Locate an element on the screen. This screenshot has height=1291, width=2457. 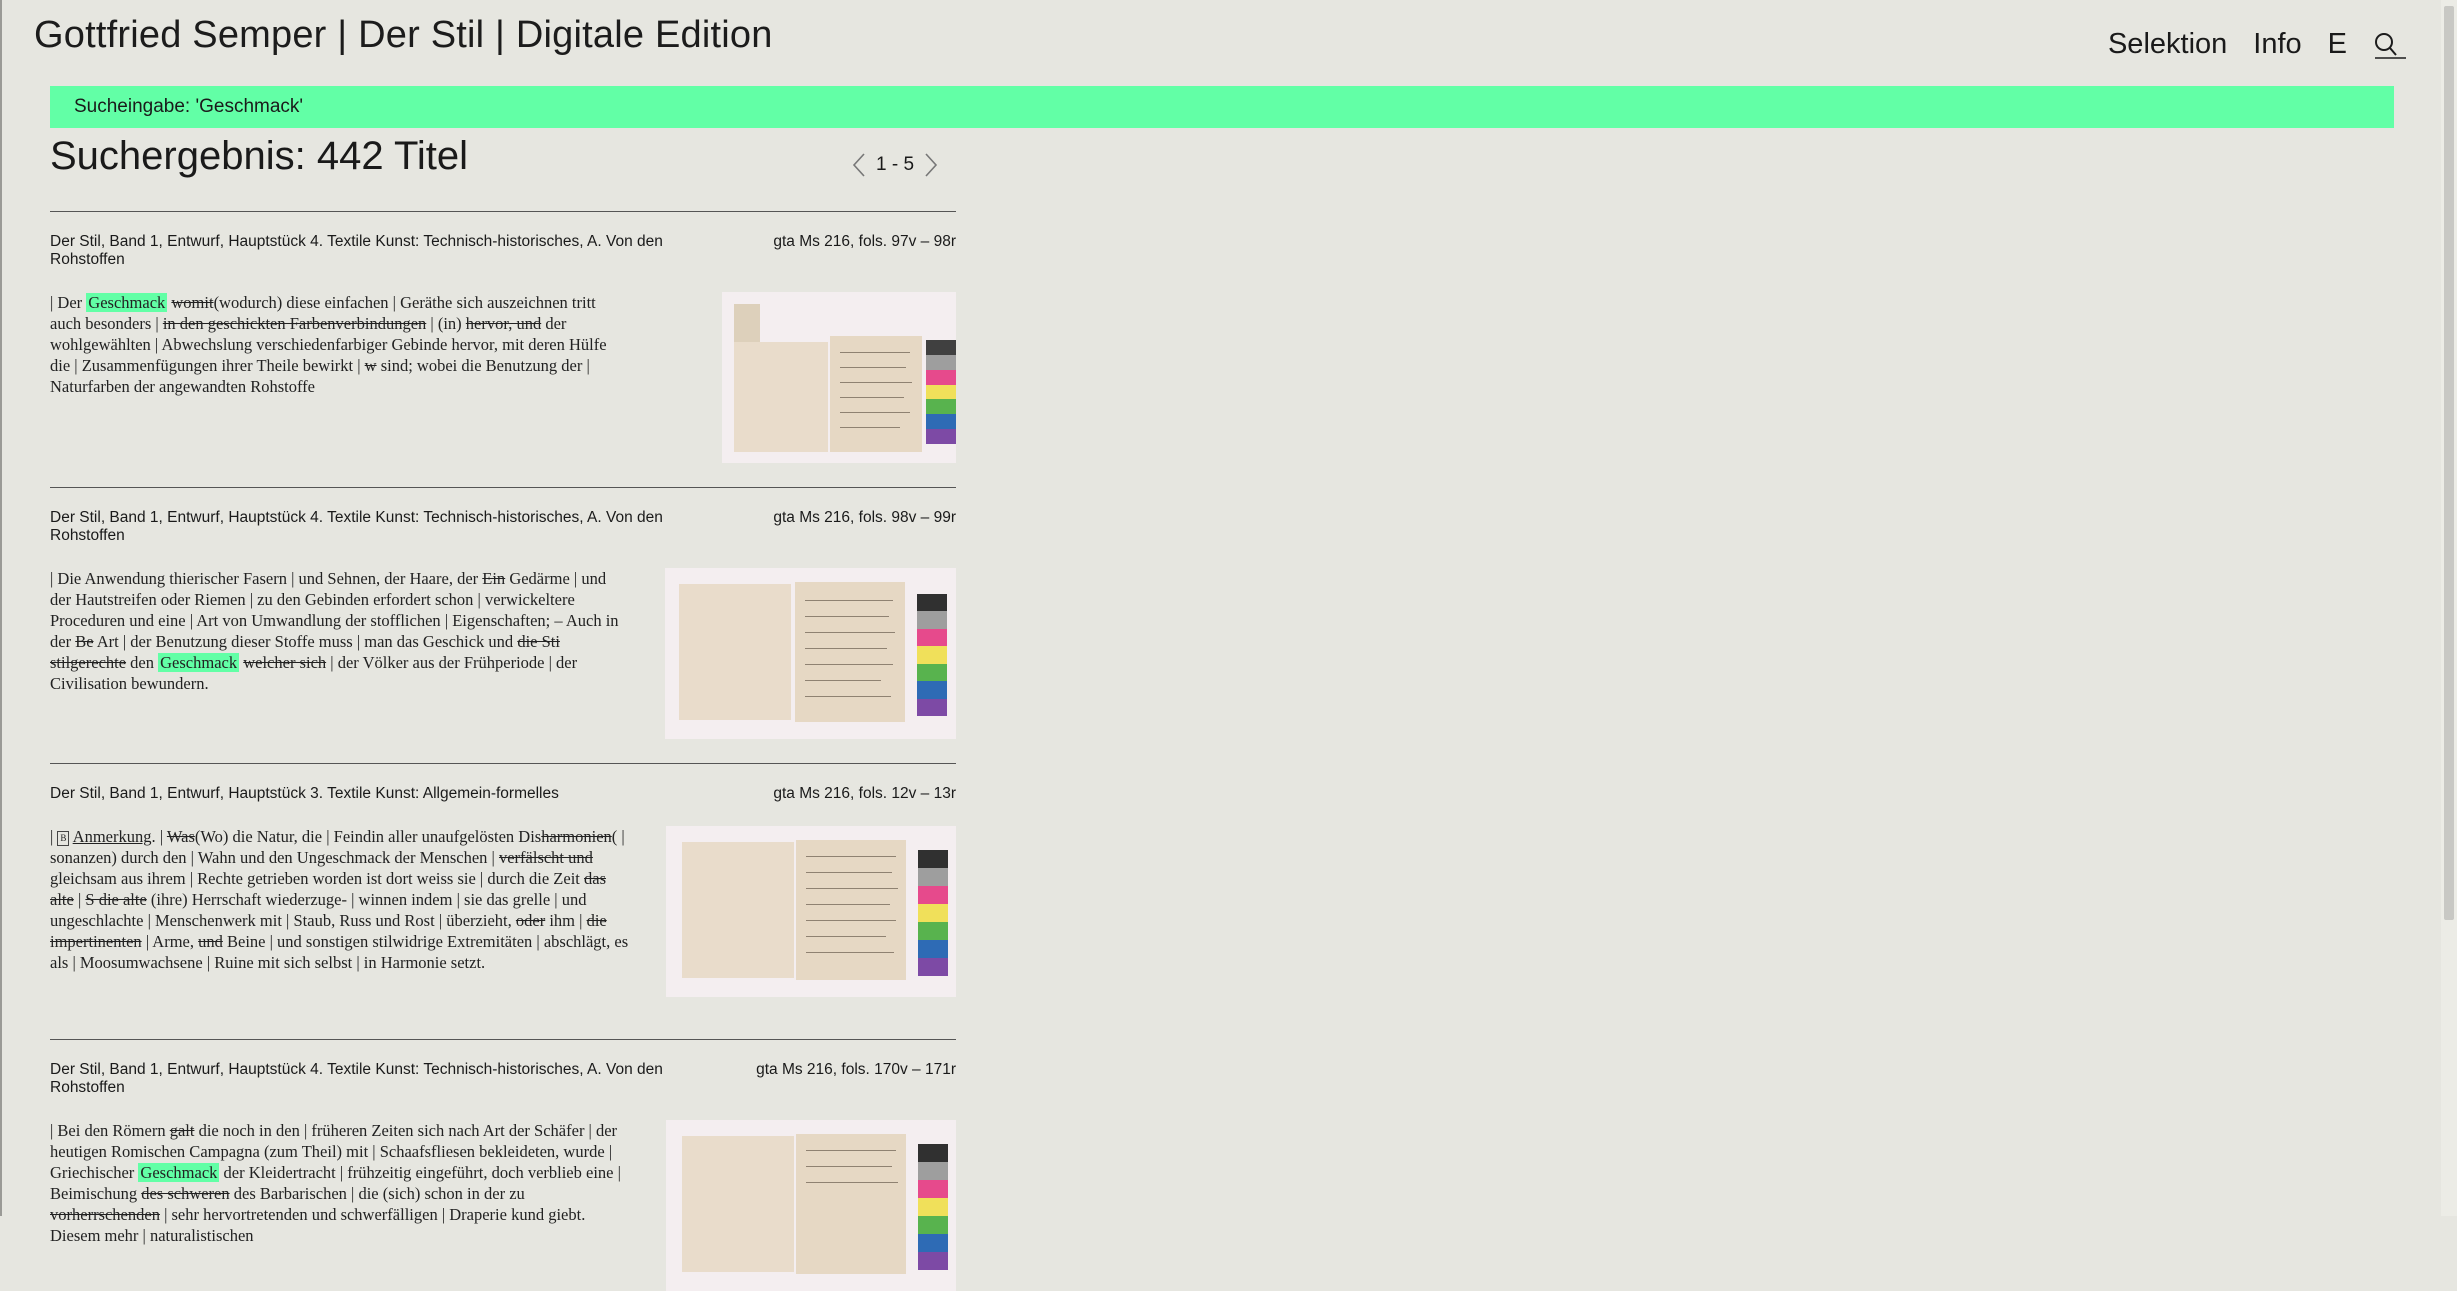
page-scrollbar is located at coordinates (2449, 608).